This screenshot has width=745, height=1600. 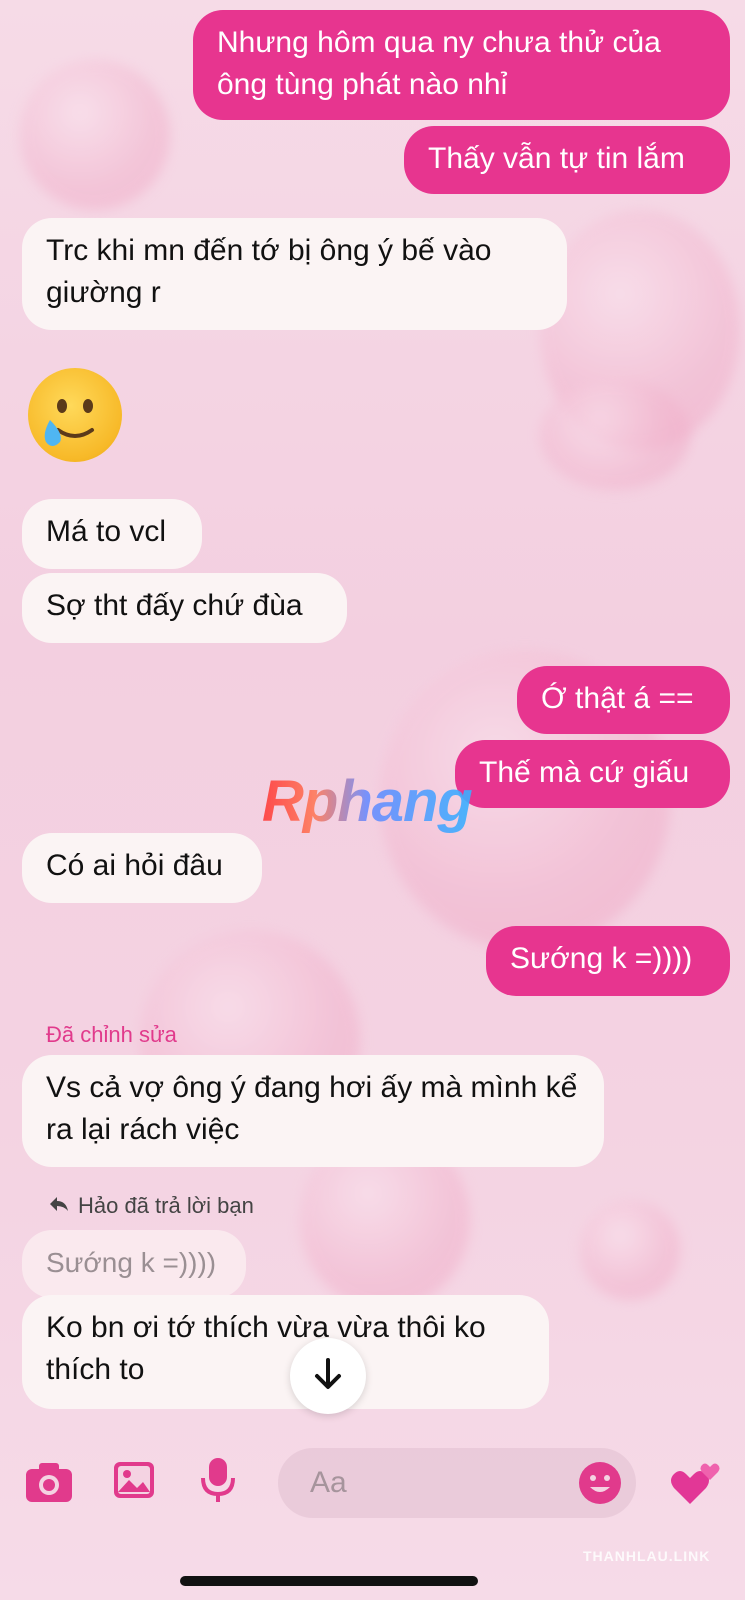 What do you see at coordinates (329, 1581) in the screenshot?
I see `home-indicator` at bounding box center [329, 1581].